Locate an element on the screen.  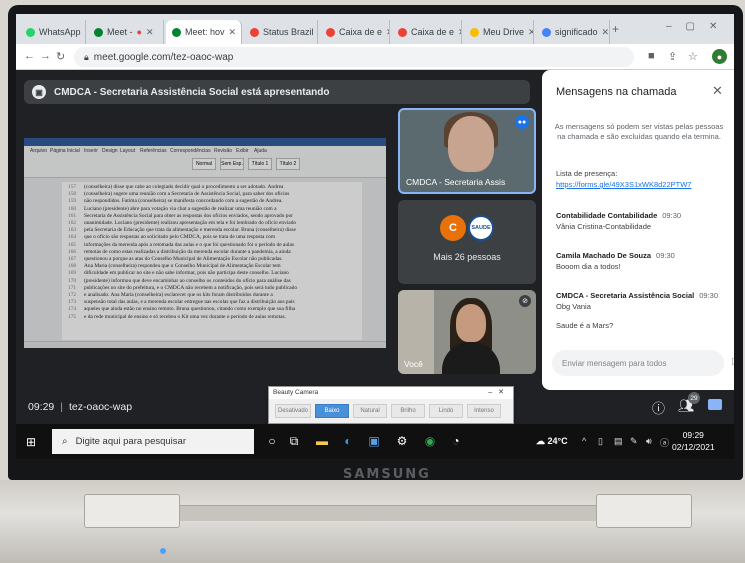
tab-meet-active: Meet: hov ✕ is located at coordinates (204, 32).